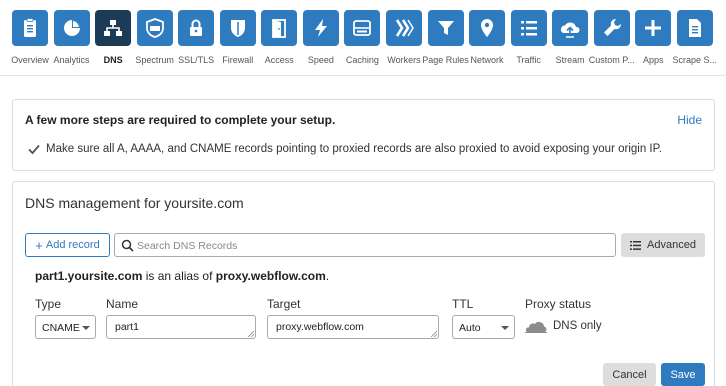  I want to click on lock-icon, so click(196, 27).